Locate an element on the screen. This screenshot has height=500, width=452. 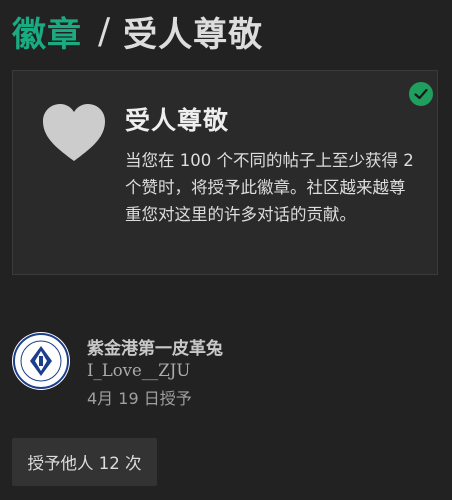
avatar is located at coordinates (41, 361).